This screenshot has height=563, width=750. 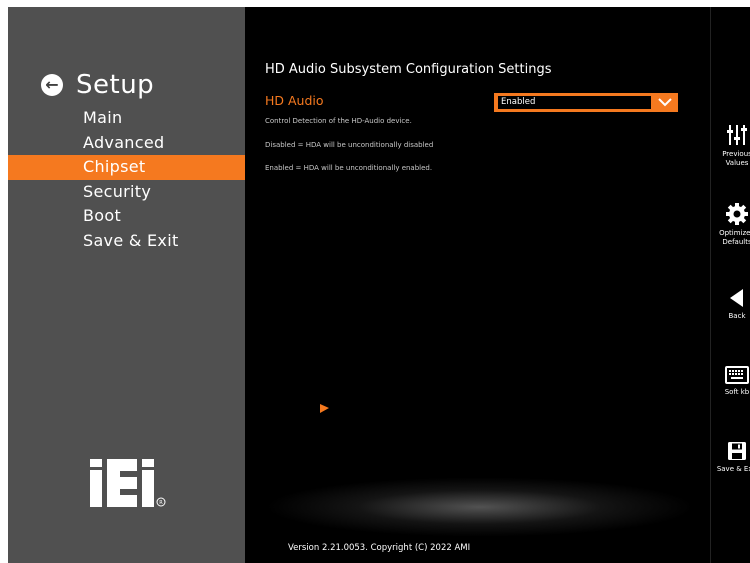 I want to click on hd-audio-value: Enabled, so click(x=574, y=102).